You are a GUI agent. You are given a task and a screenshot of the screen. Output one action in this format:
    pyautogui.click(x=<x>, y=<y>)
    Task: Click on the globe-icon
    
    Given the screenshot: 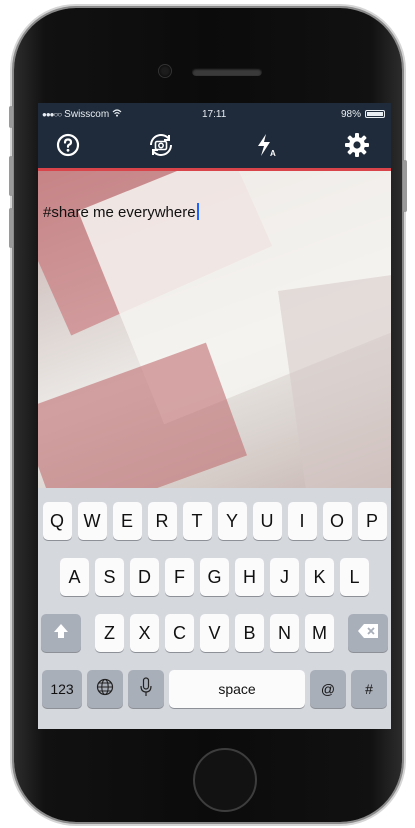 What is the action you would take?
    pyautogui.click(x=105, y=689)
    